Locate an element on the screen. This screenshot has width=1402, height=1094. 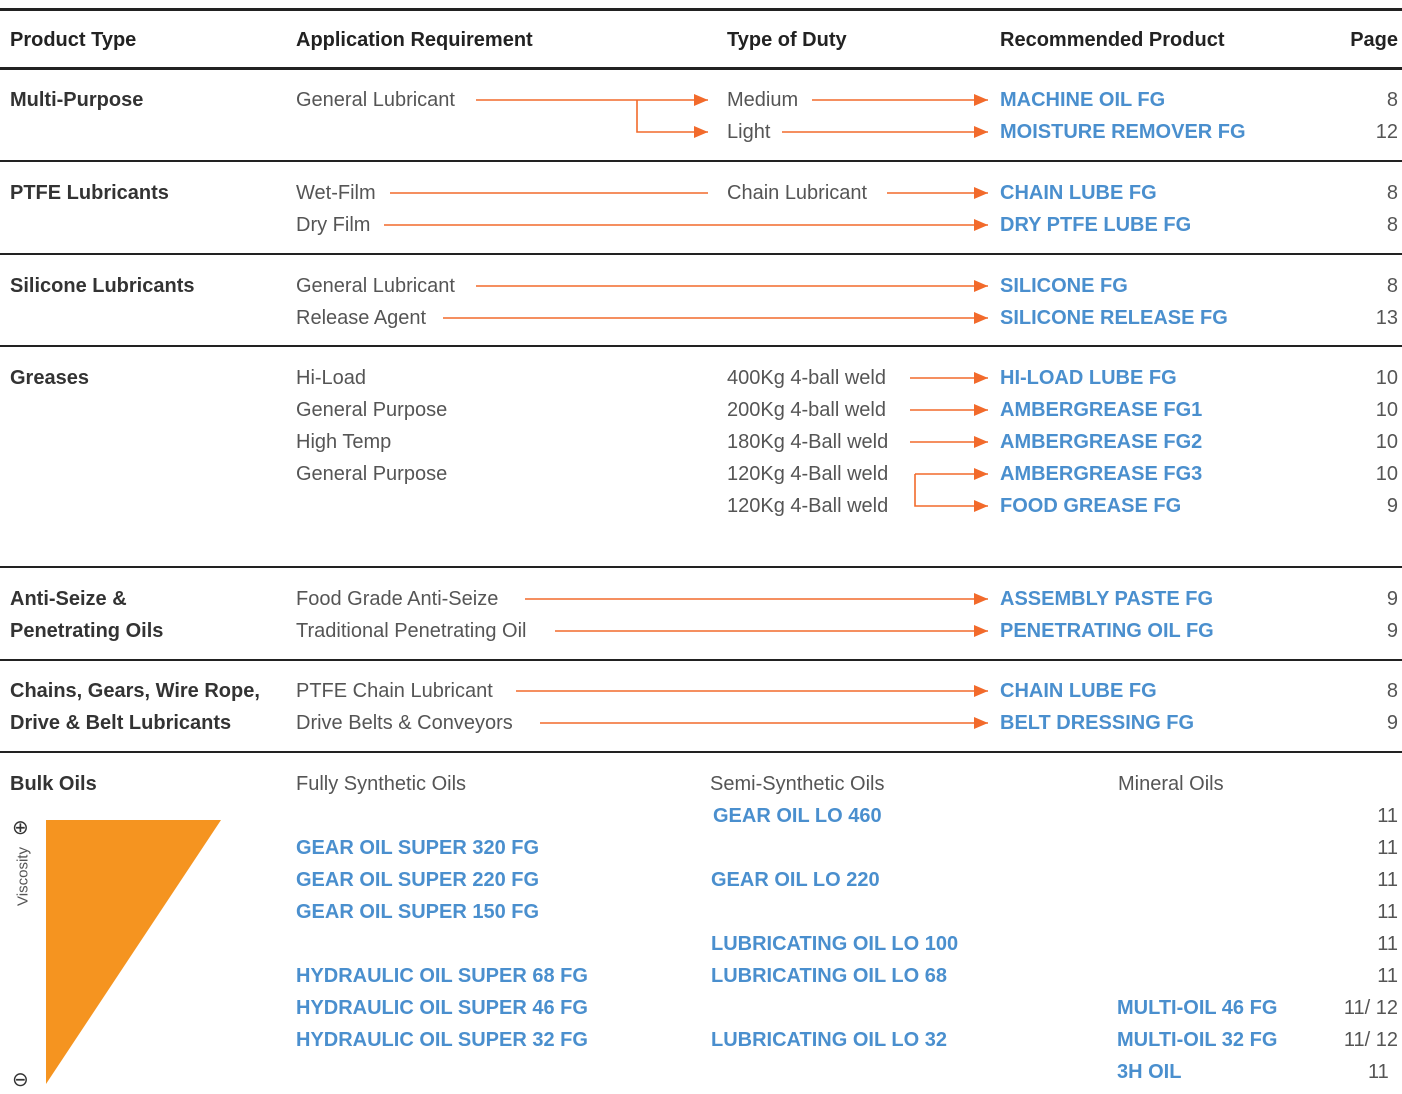
product-link: GEAR OIL LO 220 is located at coordinates (795, 880).